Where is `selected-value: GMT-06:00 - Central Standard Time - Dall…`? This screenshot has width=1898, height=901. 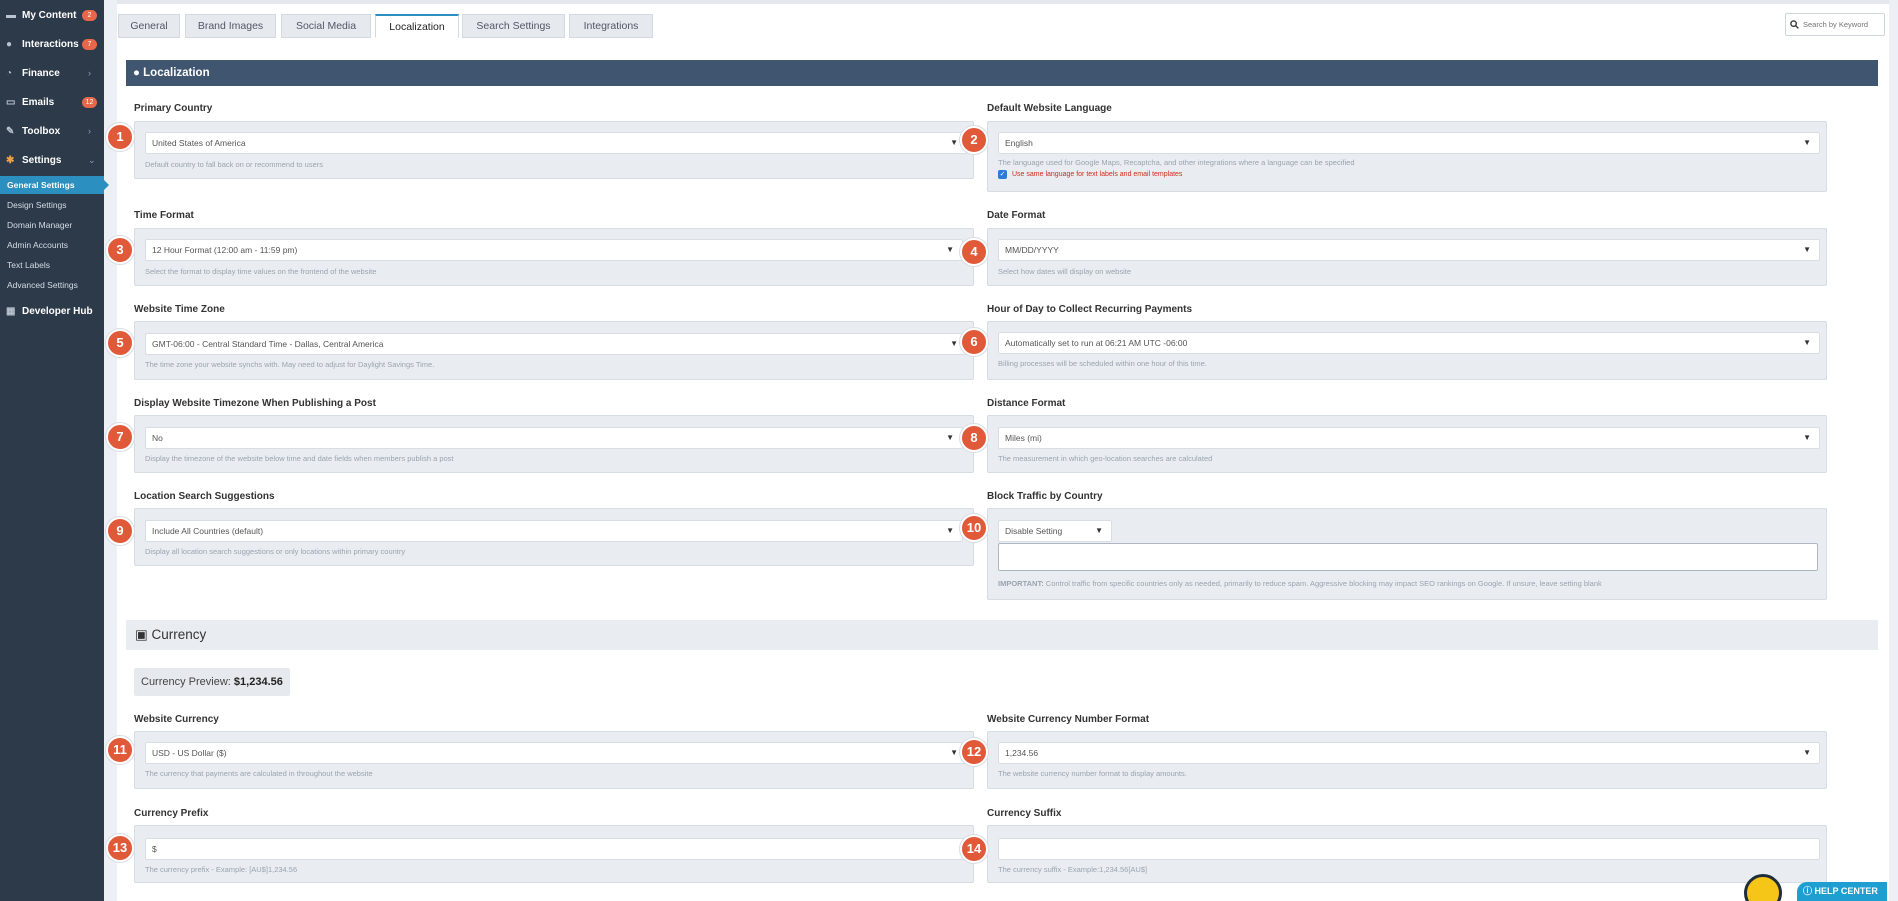
selected-value: GMT-06:00 - Central Standard Time - Dall… is located at coordinates (268, 344).